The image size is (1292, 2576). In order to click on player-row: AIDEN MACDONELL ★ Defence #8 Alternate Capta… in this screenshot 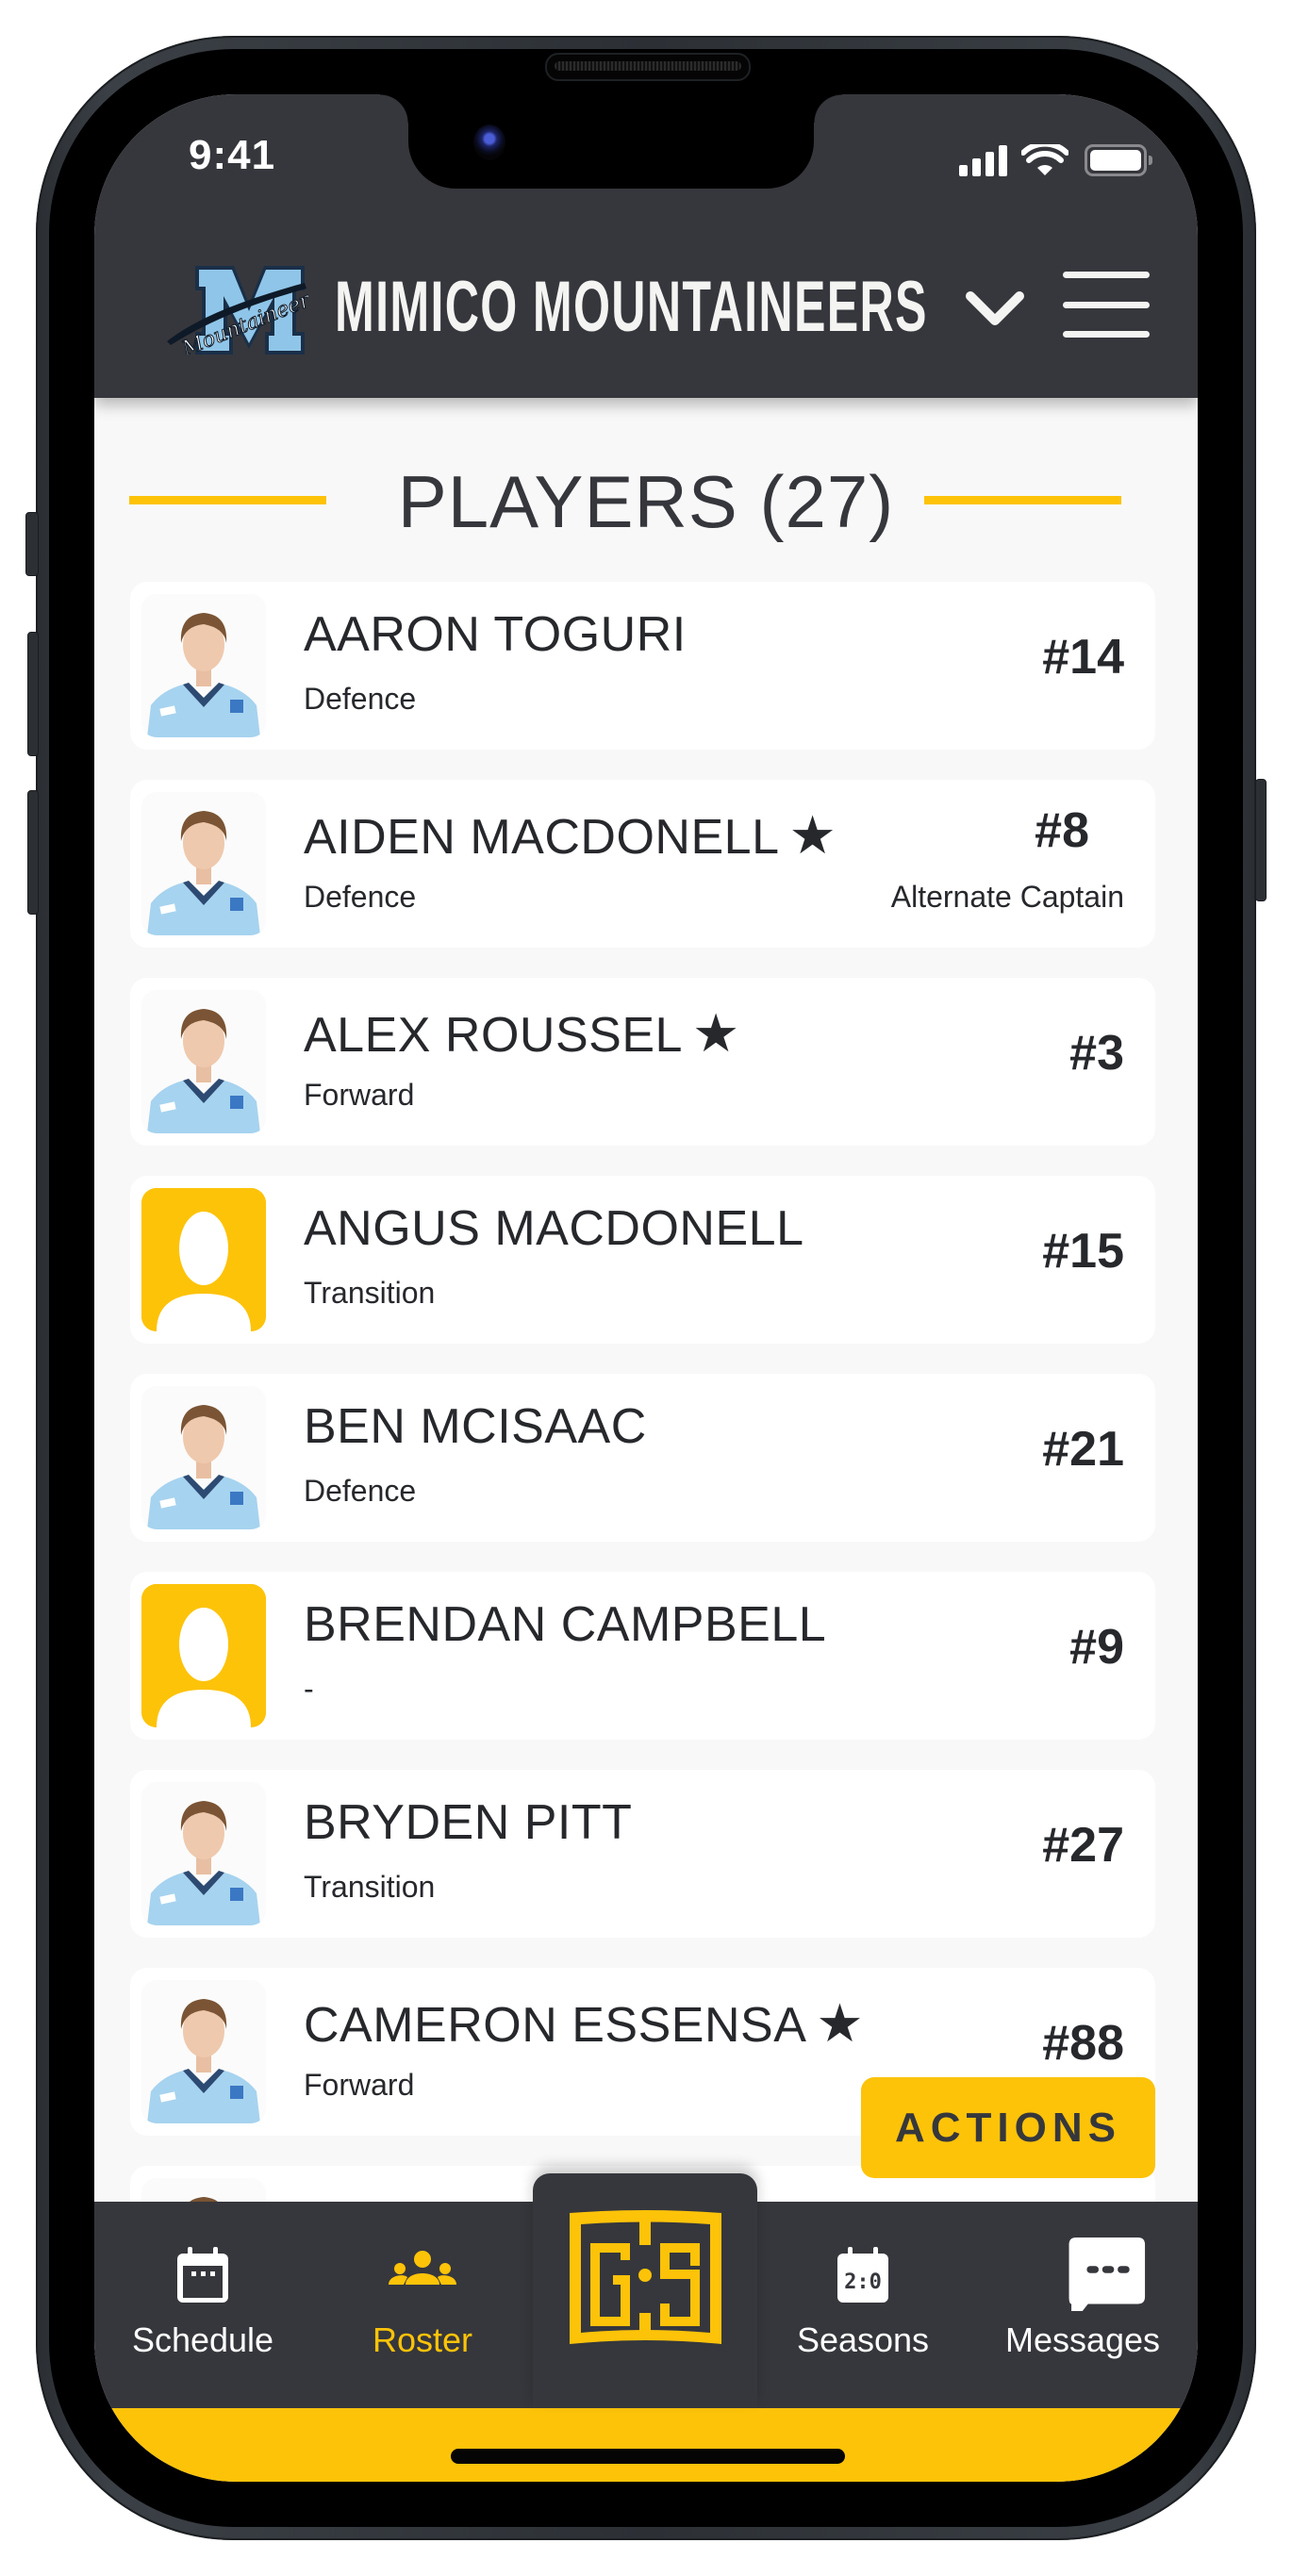, I will do `click(642, 864)`.